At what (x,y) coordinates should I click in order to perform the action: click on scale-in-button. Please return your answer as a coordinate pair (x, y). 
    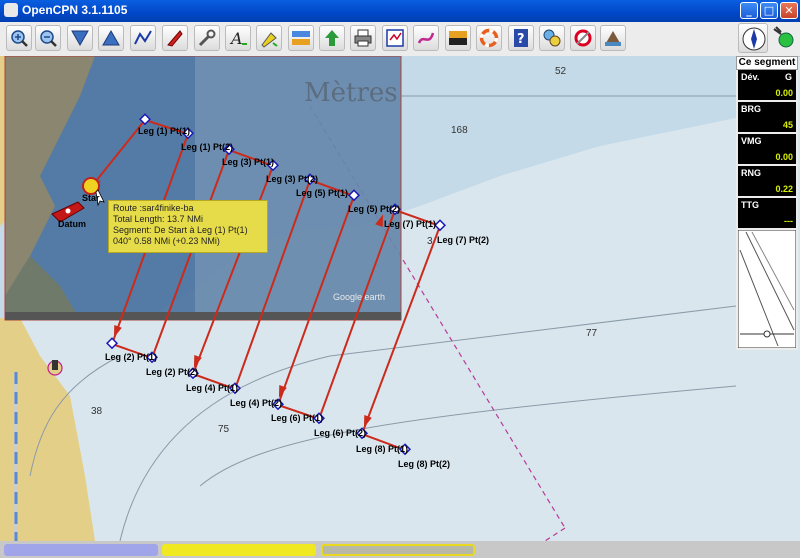
    Looking at the image, I should click on (80, 38).